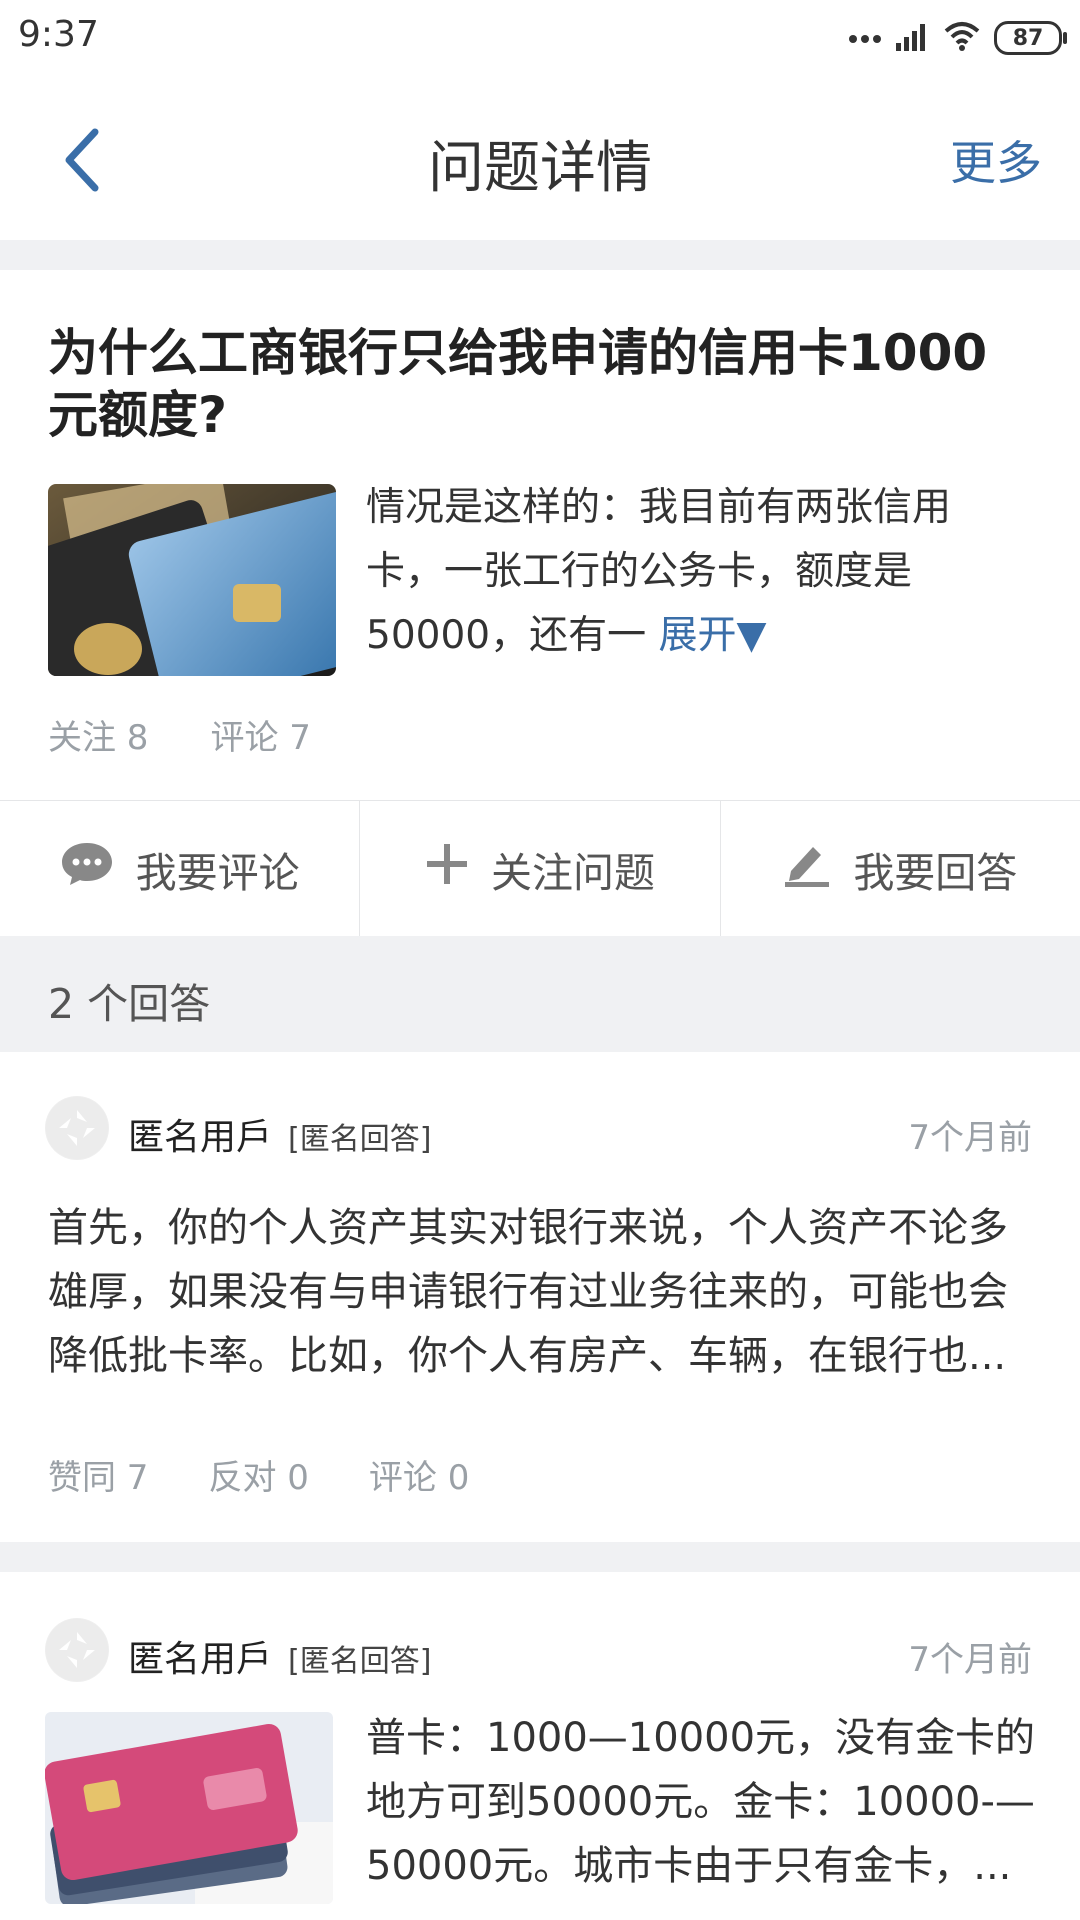  I want to click on agree-count: 赞同 7, so click(98, 1474).